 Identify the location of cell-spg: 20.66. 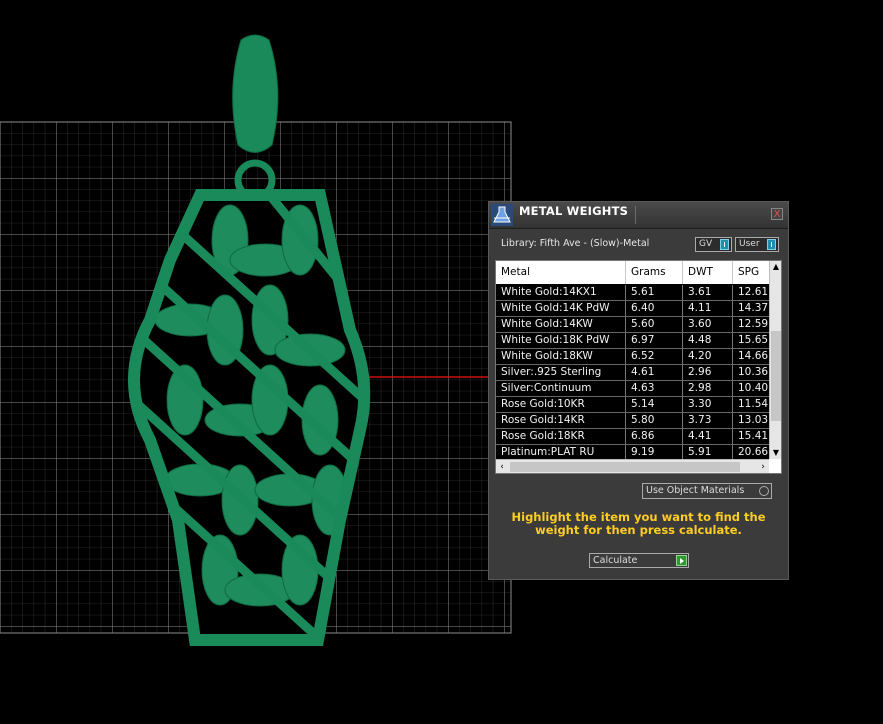
(753, 452).